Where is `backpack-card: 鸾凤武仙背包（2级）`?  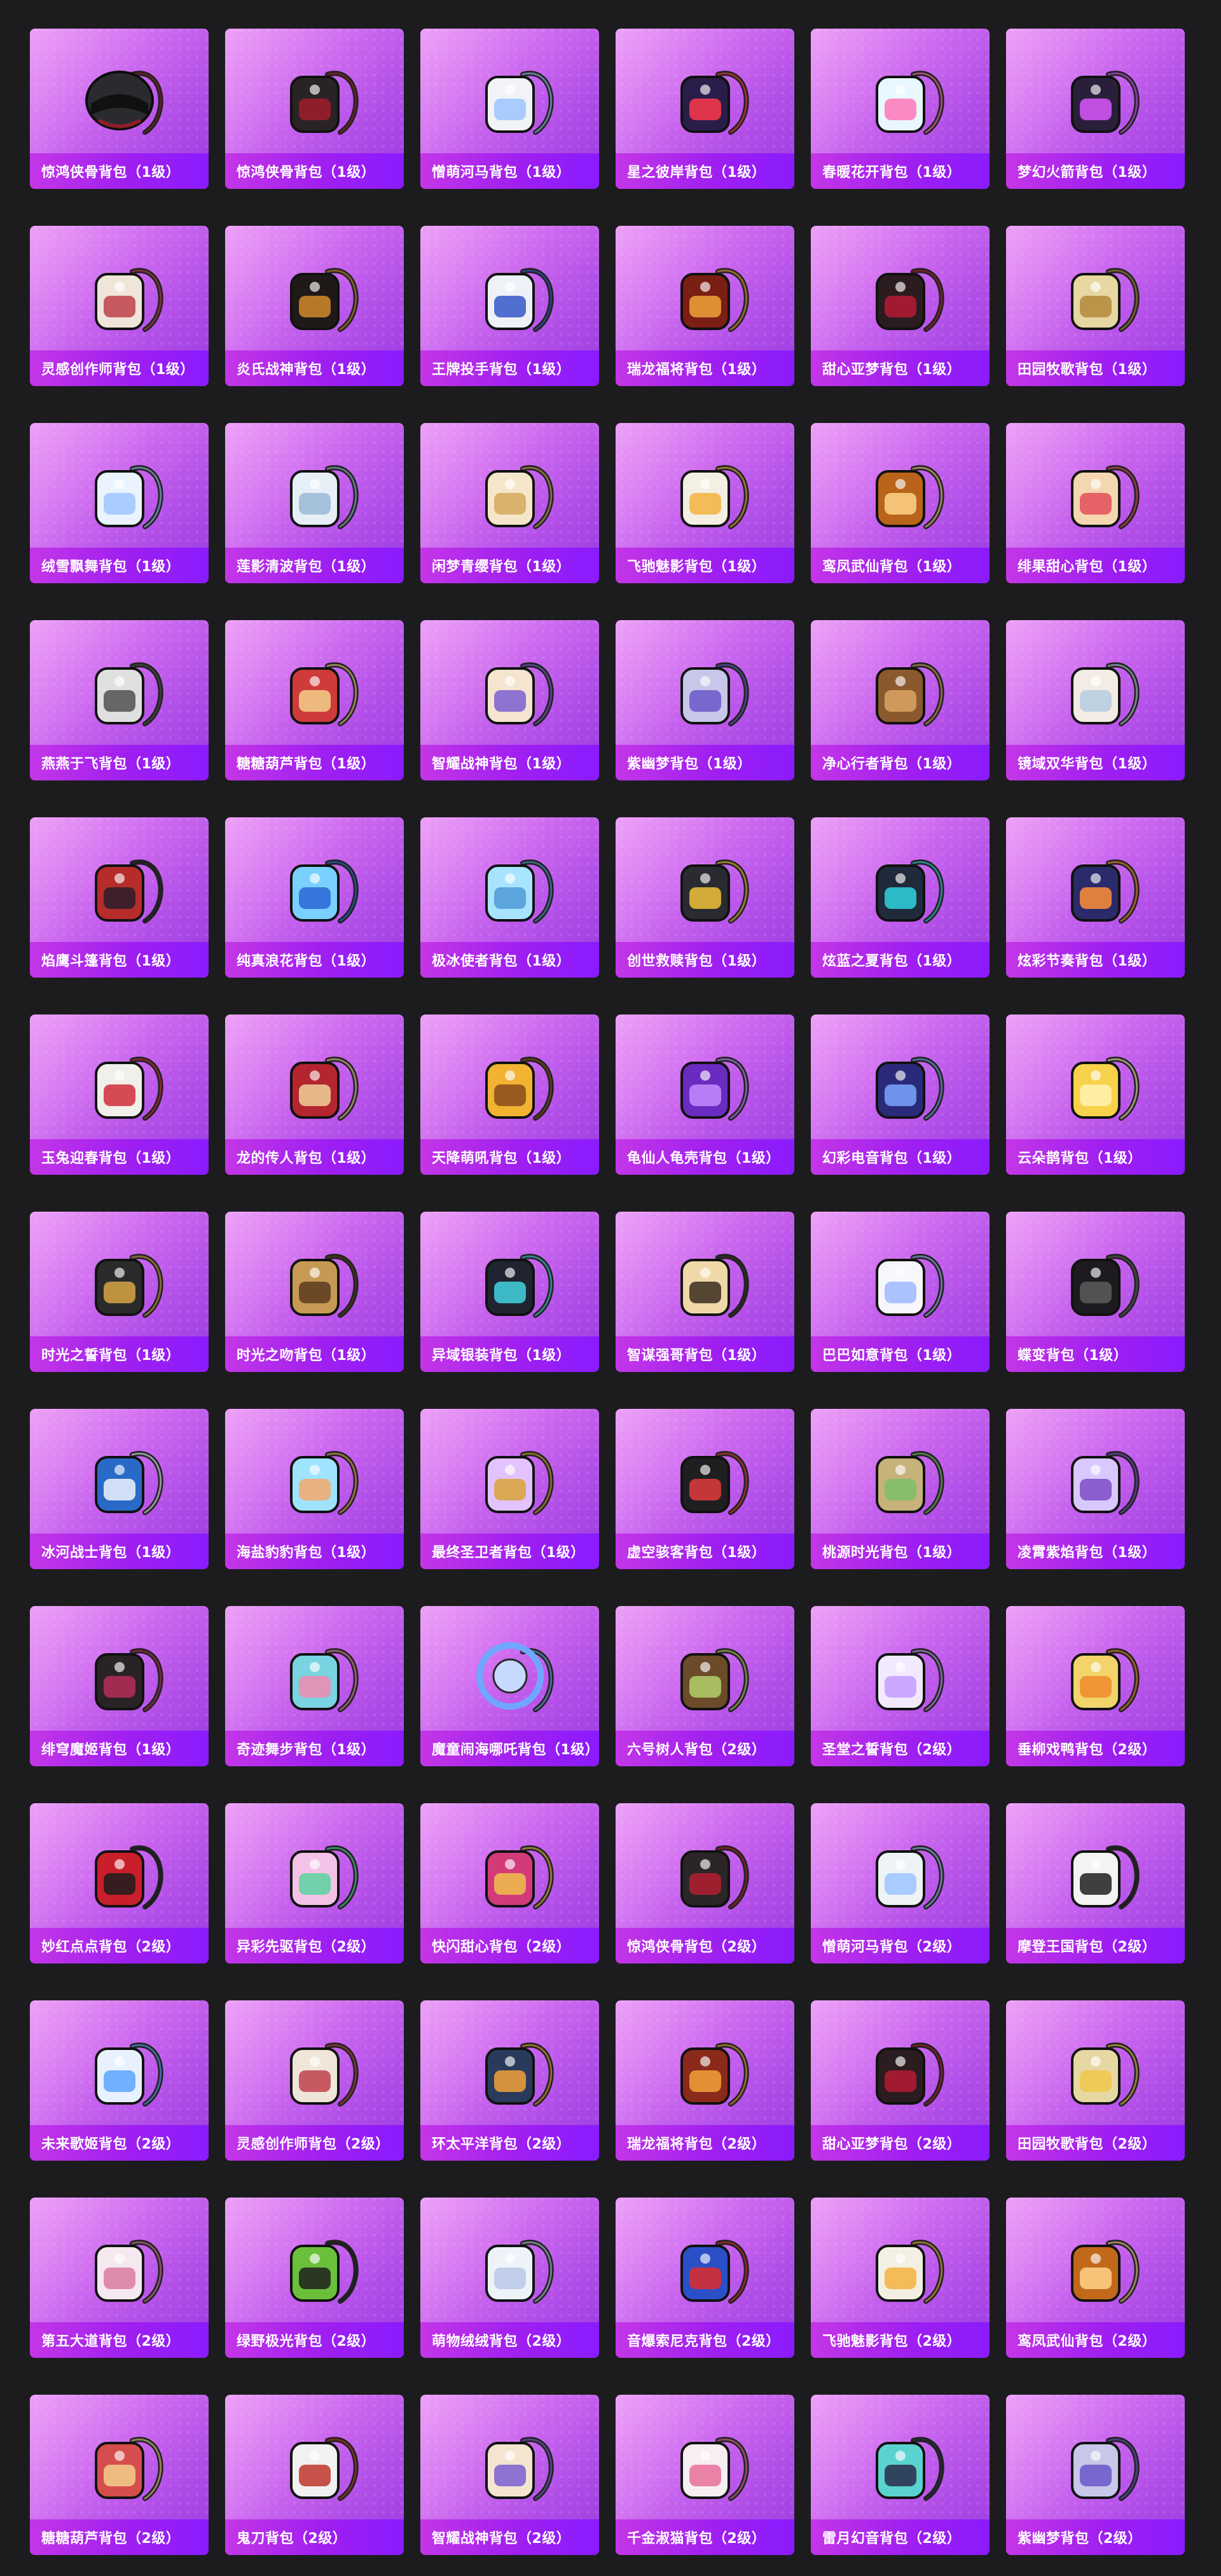 backpack-card: 鸾凤武仙背包（2级） is located at coordinates (1095, 2278).